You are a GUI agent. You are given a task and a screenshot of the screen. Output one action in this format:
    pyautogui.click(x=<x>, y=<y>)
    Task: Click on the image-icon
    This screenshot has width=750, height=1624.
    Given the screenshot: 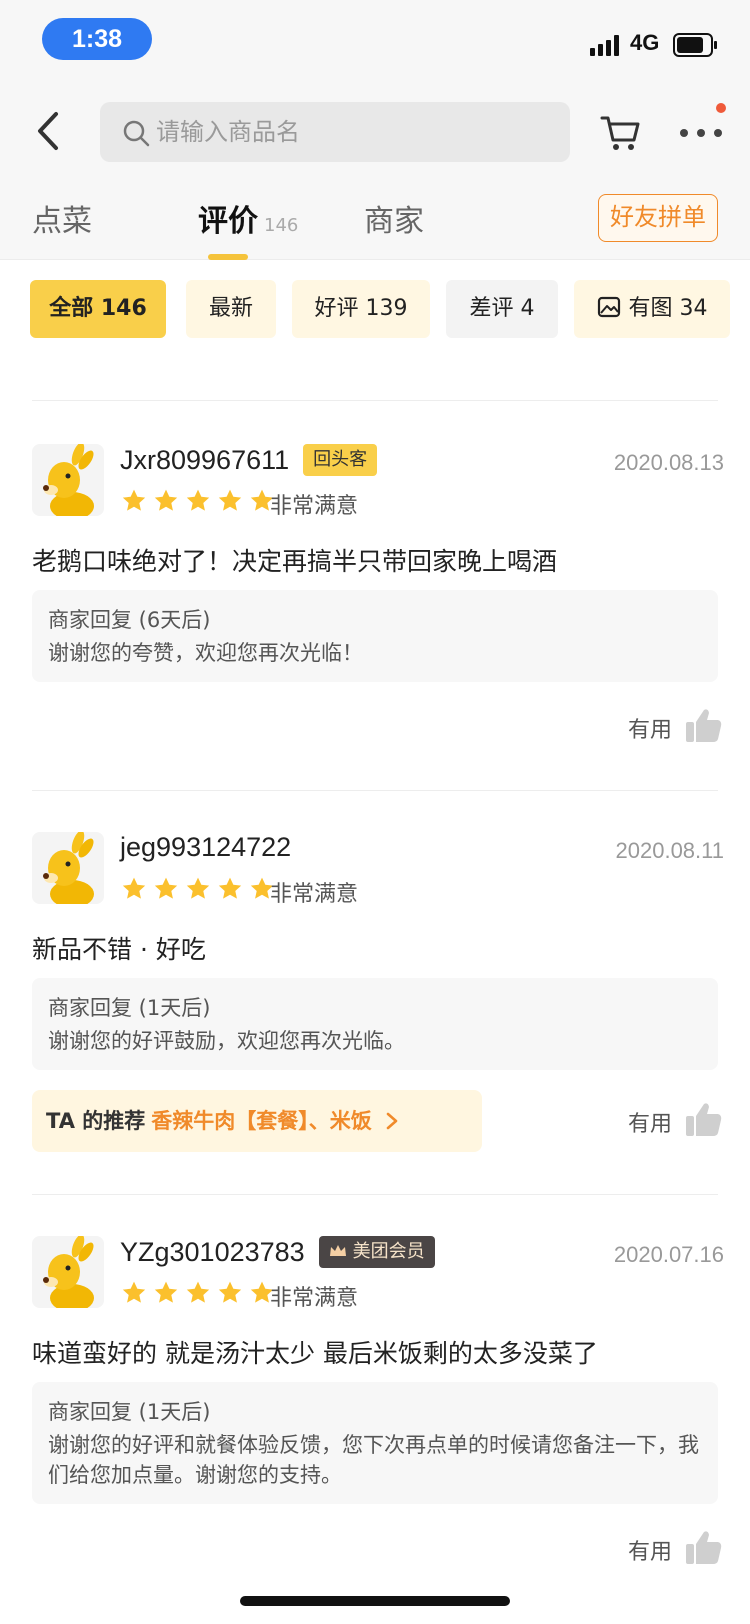 What is the action you would take?
    pyautogui.click(x=608, y=307)
    